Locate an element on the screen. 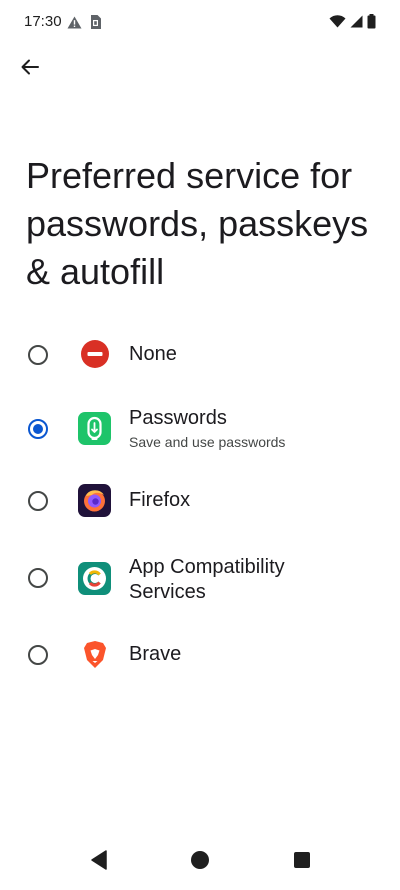 The height and width of the screenshot is (890, 400). arrow-back-icon is located at coordinates (30, 69).